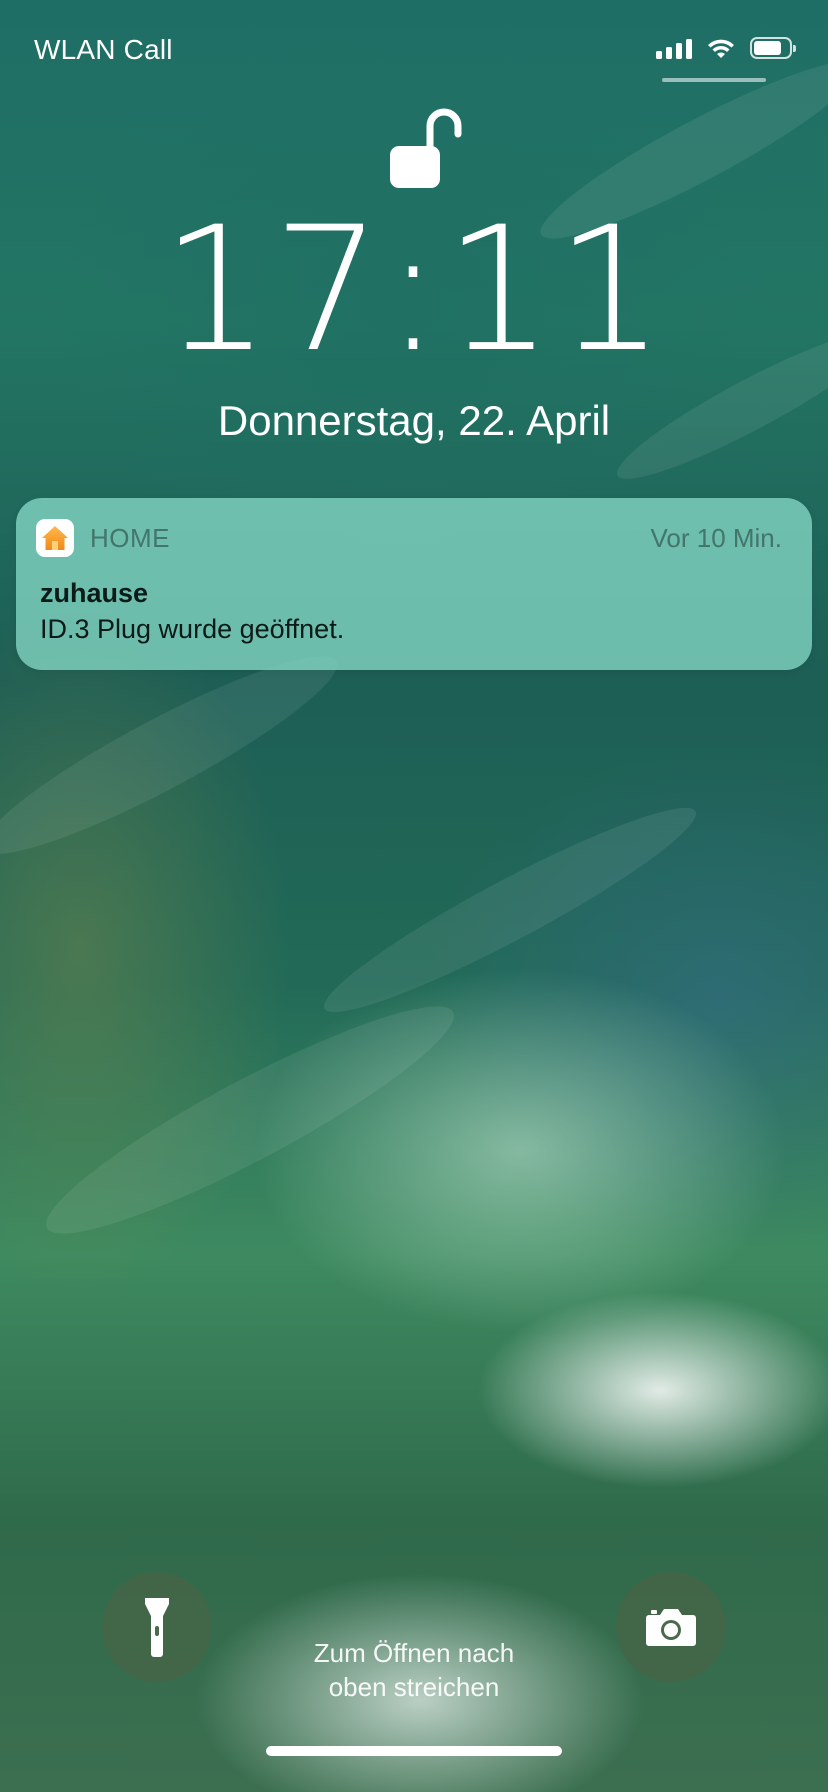 The width and height of the screenshot is (828, 1792). I want to click on notification-body: ID.3 Plug wurde geöffnet., so click(192, 629).